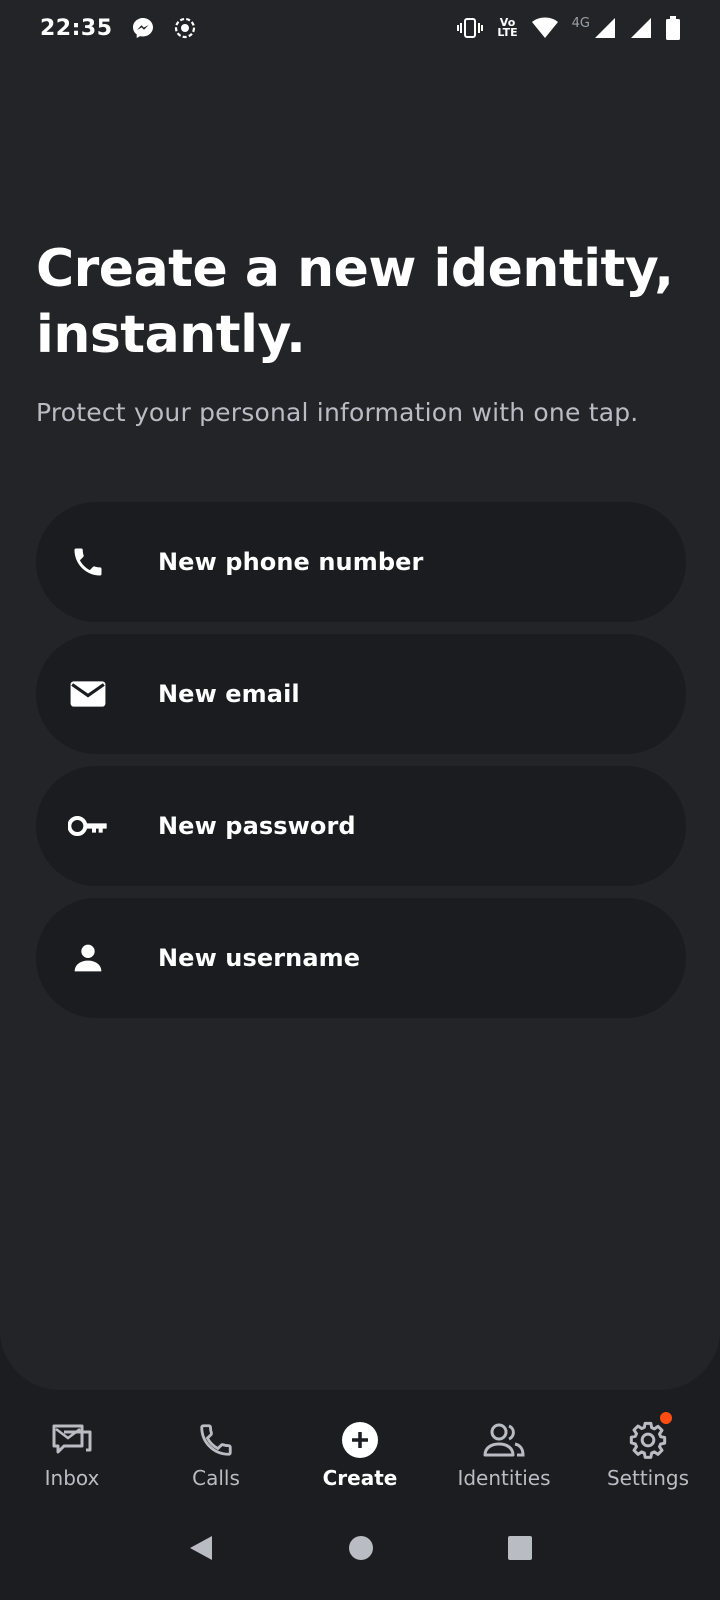  What do you see at coordinates (504, 1478) in the screenshot?
I see `nav-label: Identities` at bounding box center [504, 1478].